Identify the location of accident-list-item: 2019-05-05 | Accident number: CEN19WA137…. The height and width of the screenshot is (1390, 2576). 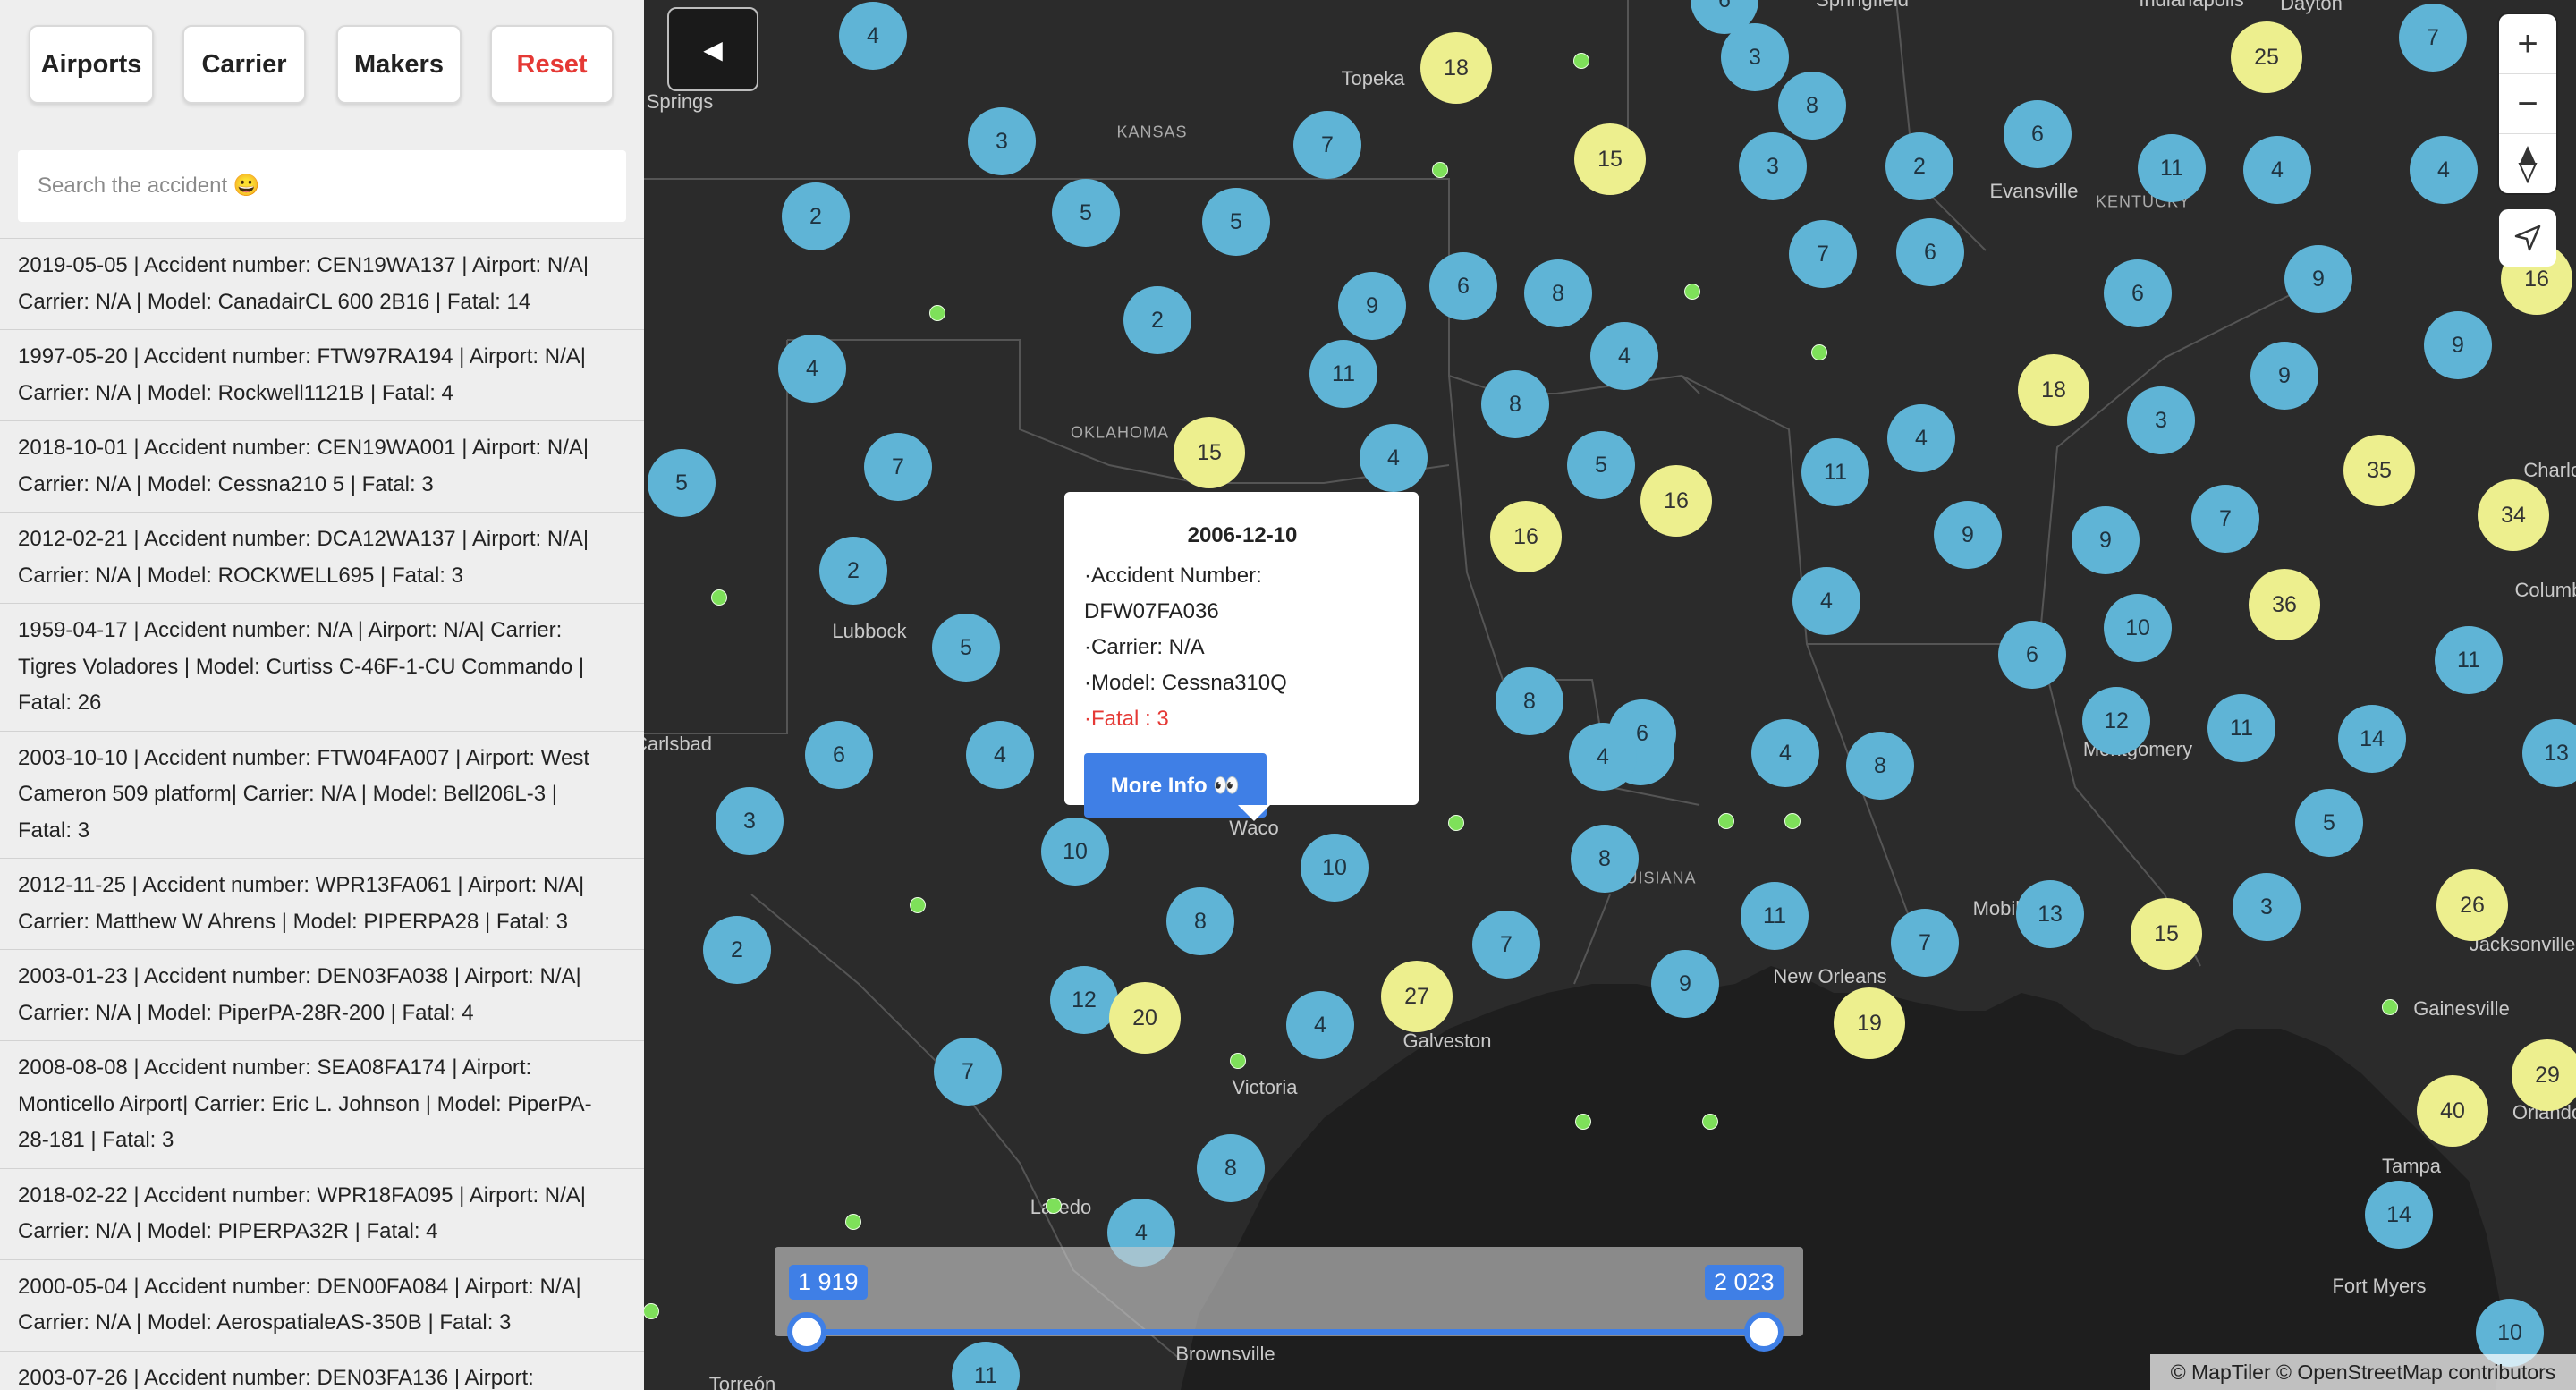
(322, 283).